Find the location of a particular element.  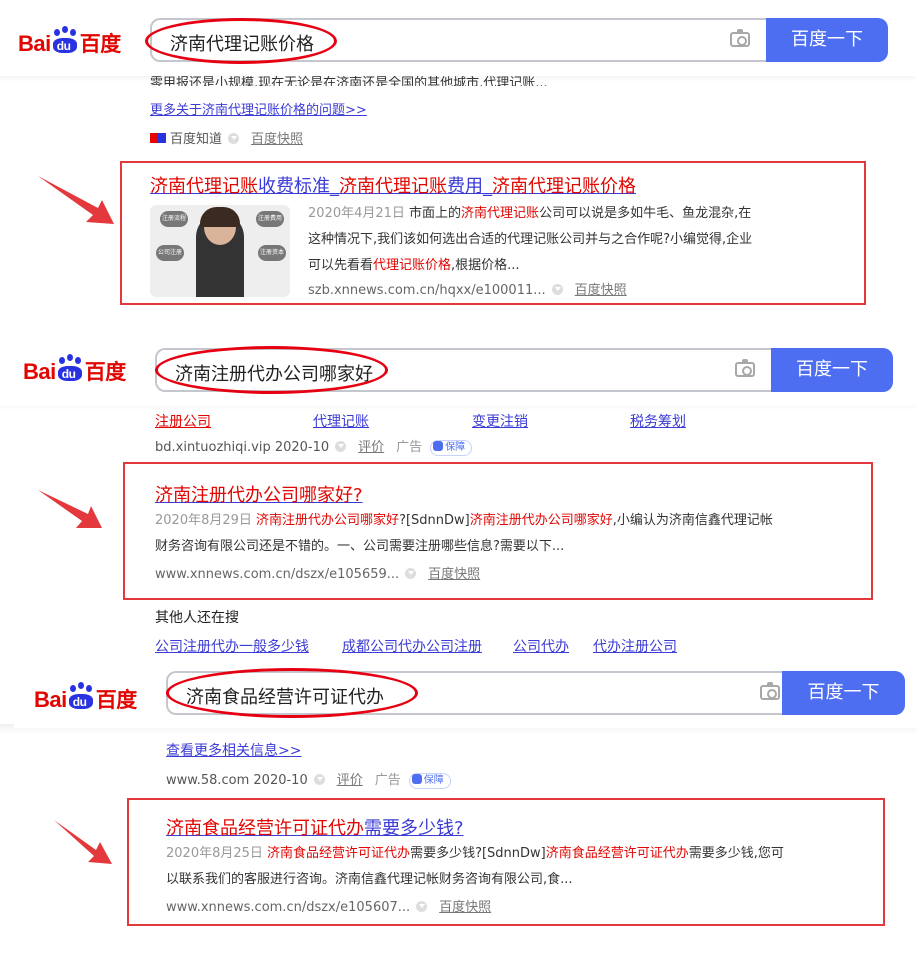

result-title-2: 济南注册代办公司哪家好? is located at coordinates (259, 494).